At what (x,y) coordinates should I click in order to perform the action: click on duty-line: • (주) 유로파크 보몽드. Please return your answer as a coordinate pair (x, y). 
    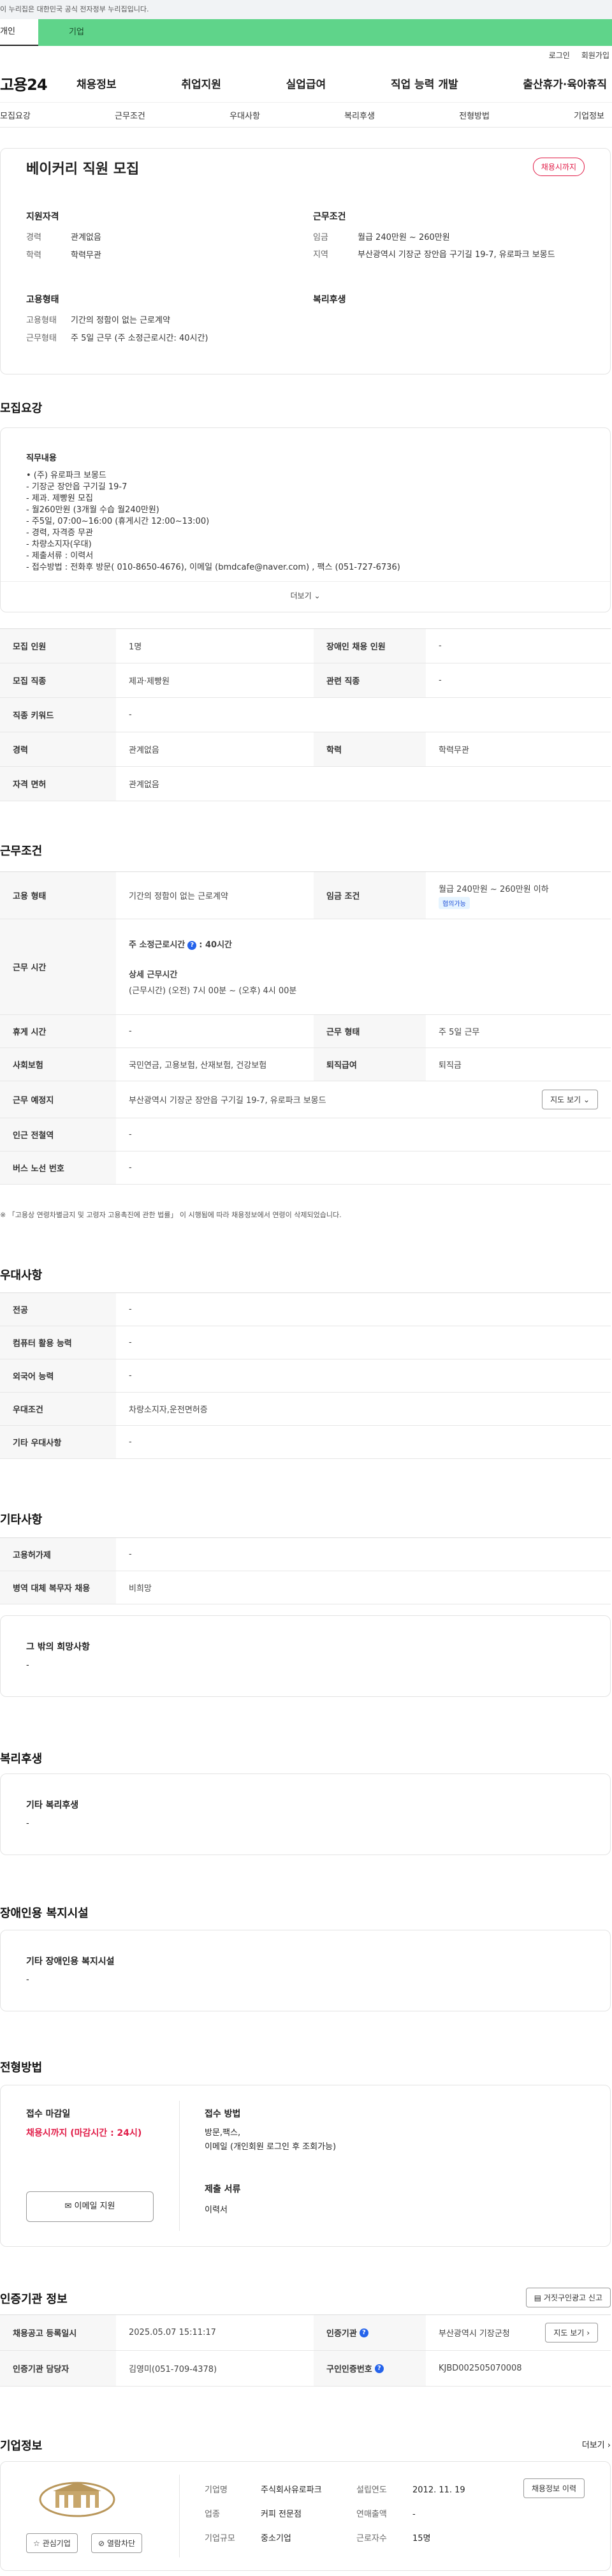
    Looking at the image, I should click on (66, 475).